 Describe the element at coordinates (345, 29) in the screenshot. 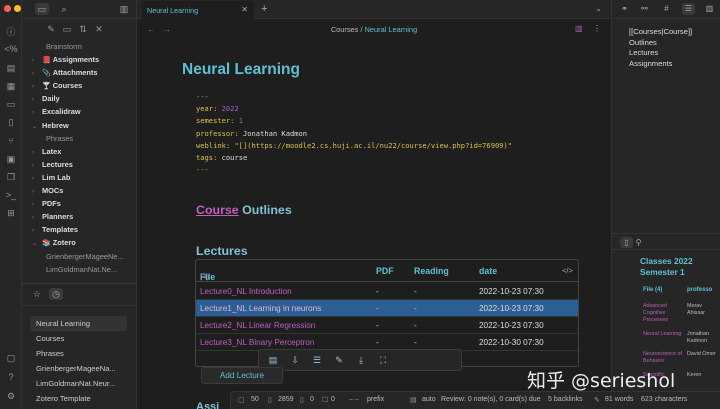

I see `breadcrumb-parent: Courses` at that location.